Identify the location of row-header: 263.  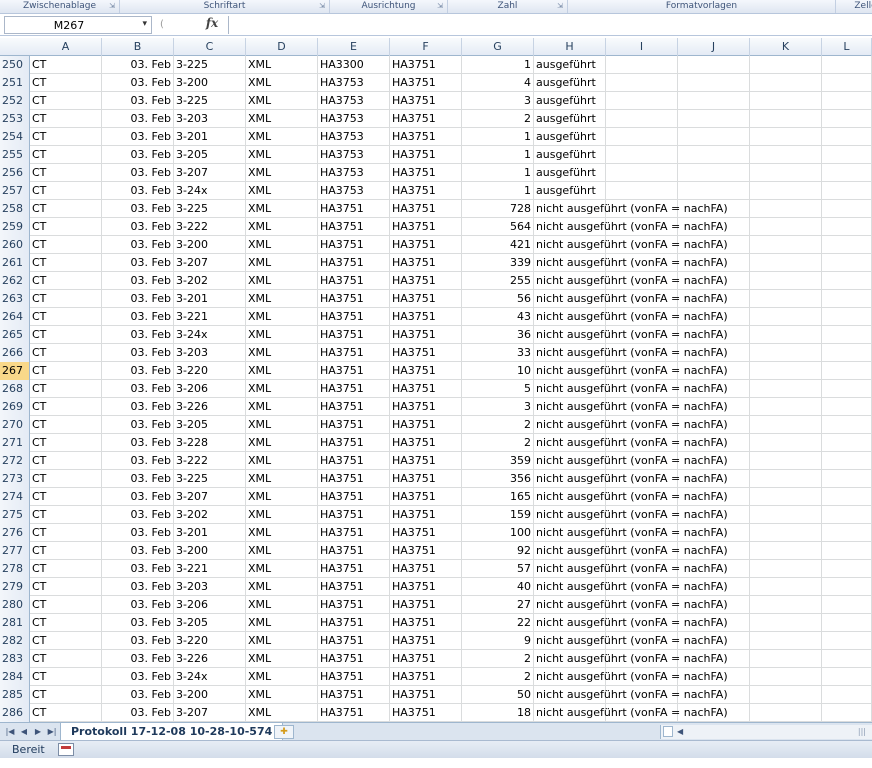
(15, 299).